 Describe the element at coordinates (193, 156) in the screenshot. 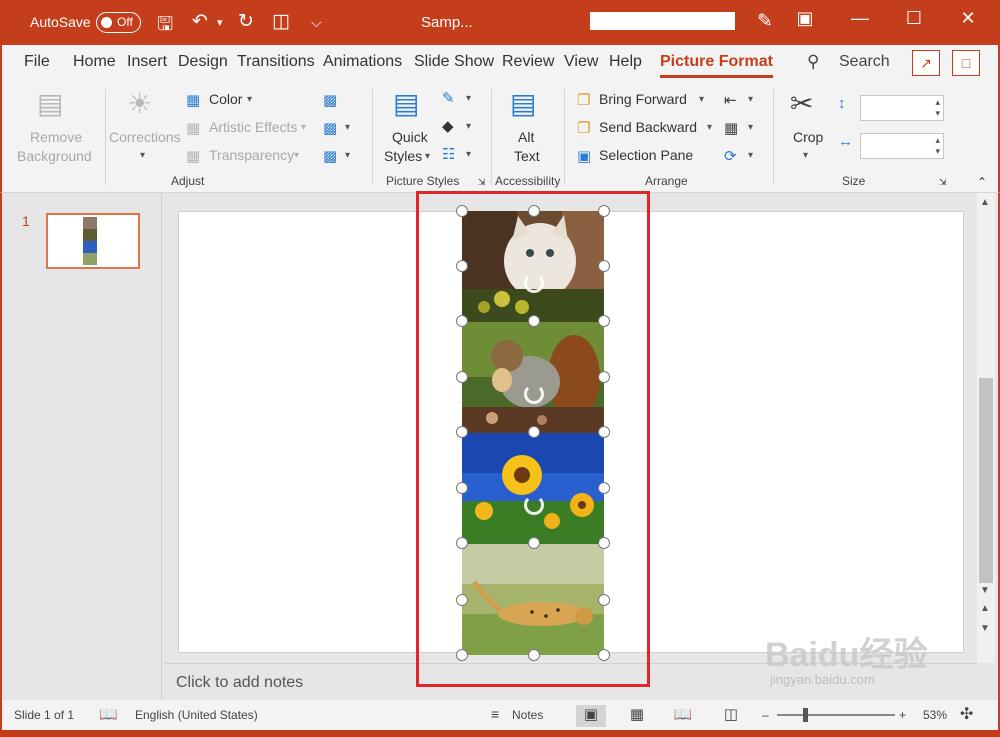

I see `transparency-icon: ▦` at that location.